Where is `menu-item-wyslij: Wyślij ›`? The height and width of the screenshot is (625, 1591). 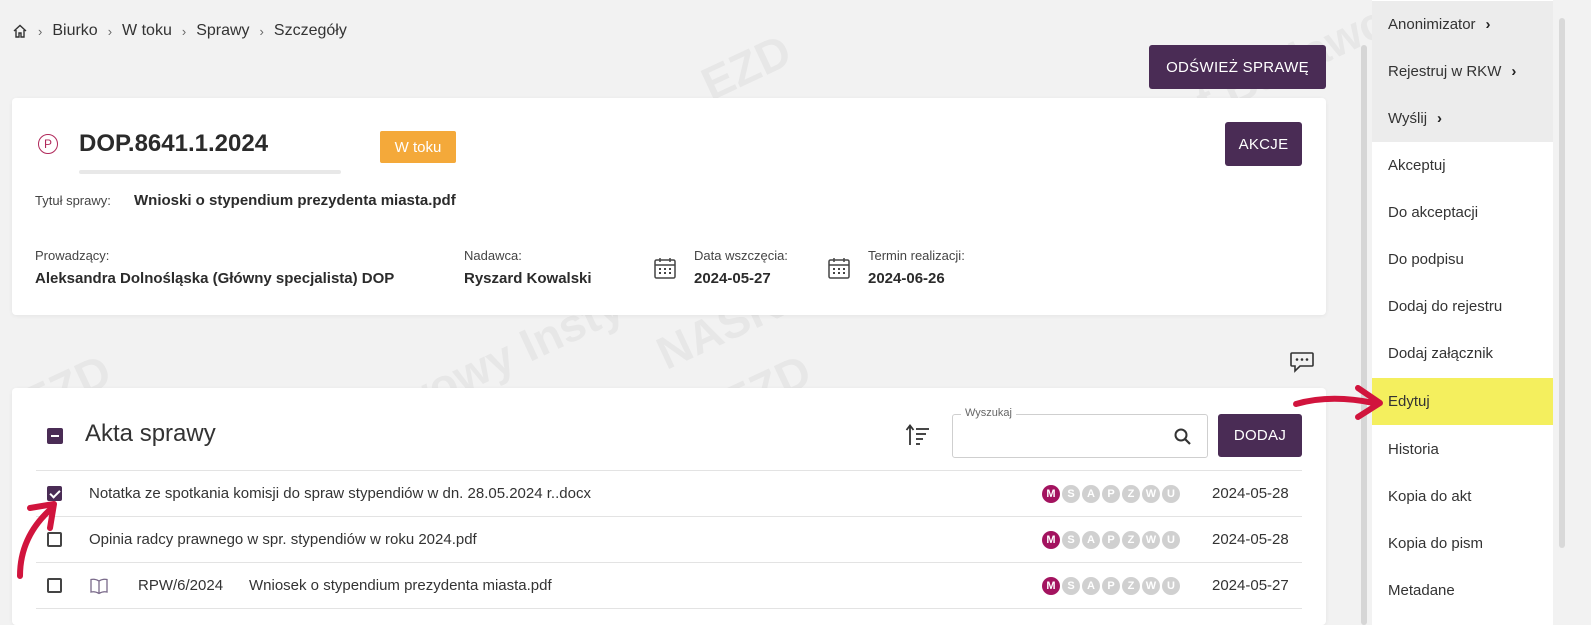 menu-item-wyslij: Wyślij › is located at coordinates (1462, 118).